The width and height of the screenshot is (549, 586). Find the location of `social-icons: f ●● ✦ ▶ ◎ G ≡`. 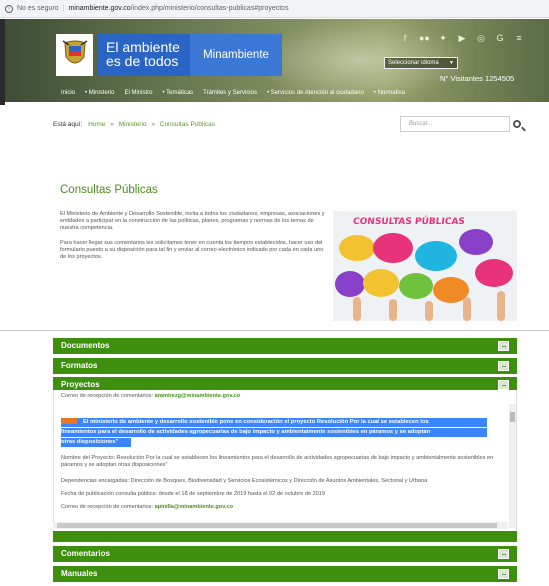

social-icons: f ●● ✦ ▶ ◎ G ≡ is located at coordinates (462, 38).